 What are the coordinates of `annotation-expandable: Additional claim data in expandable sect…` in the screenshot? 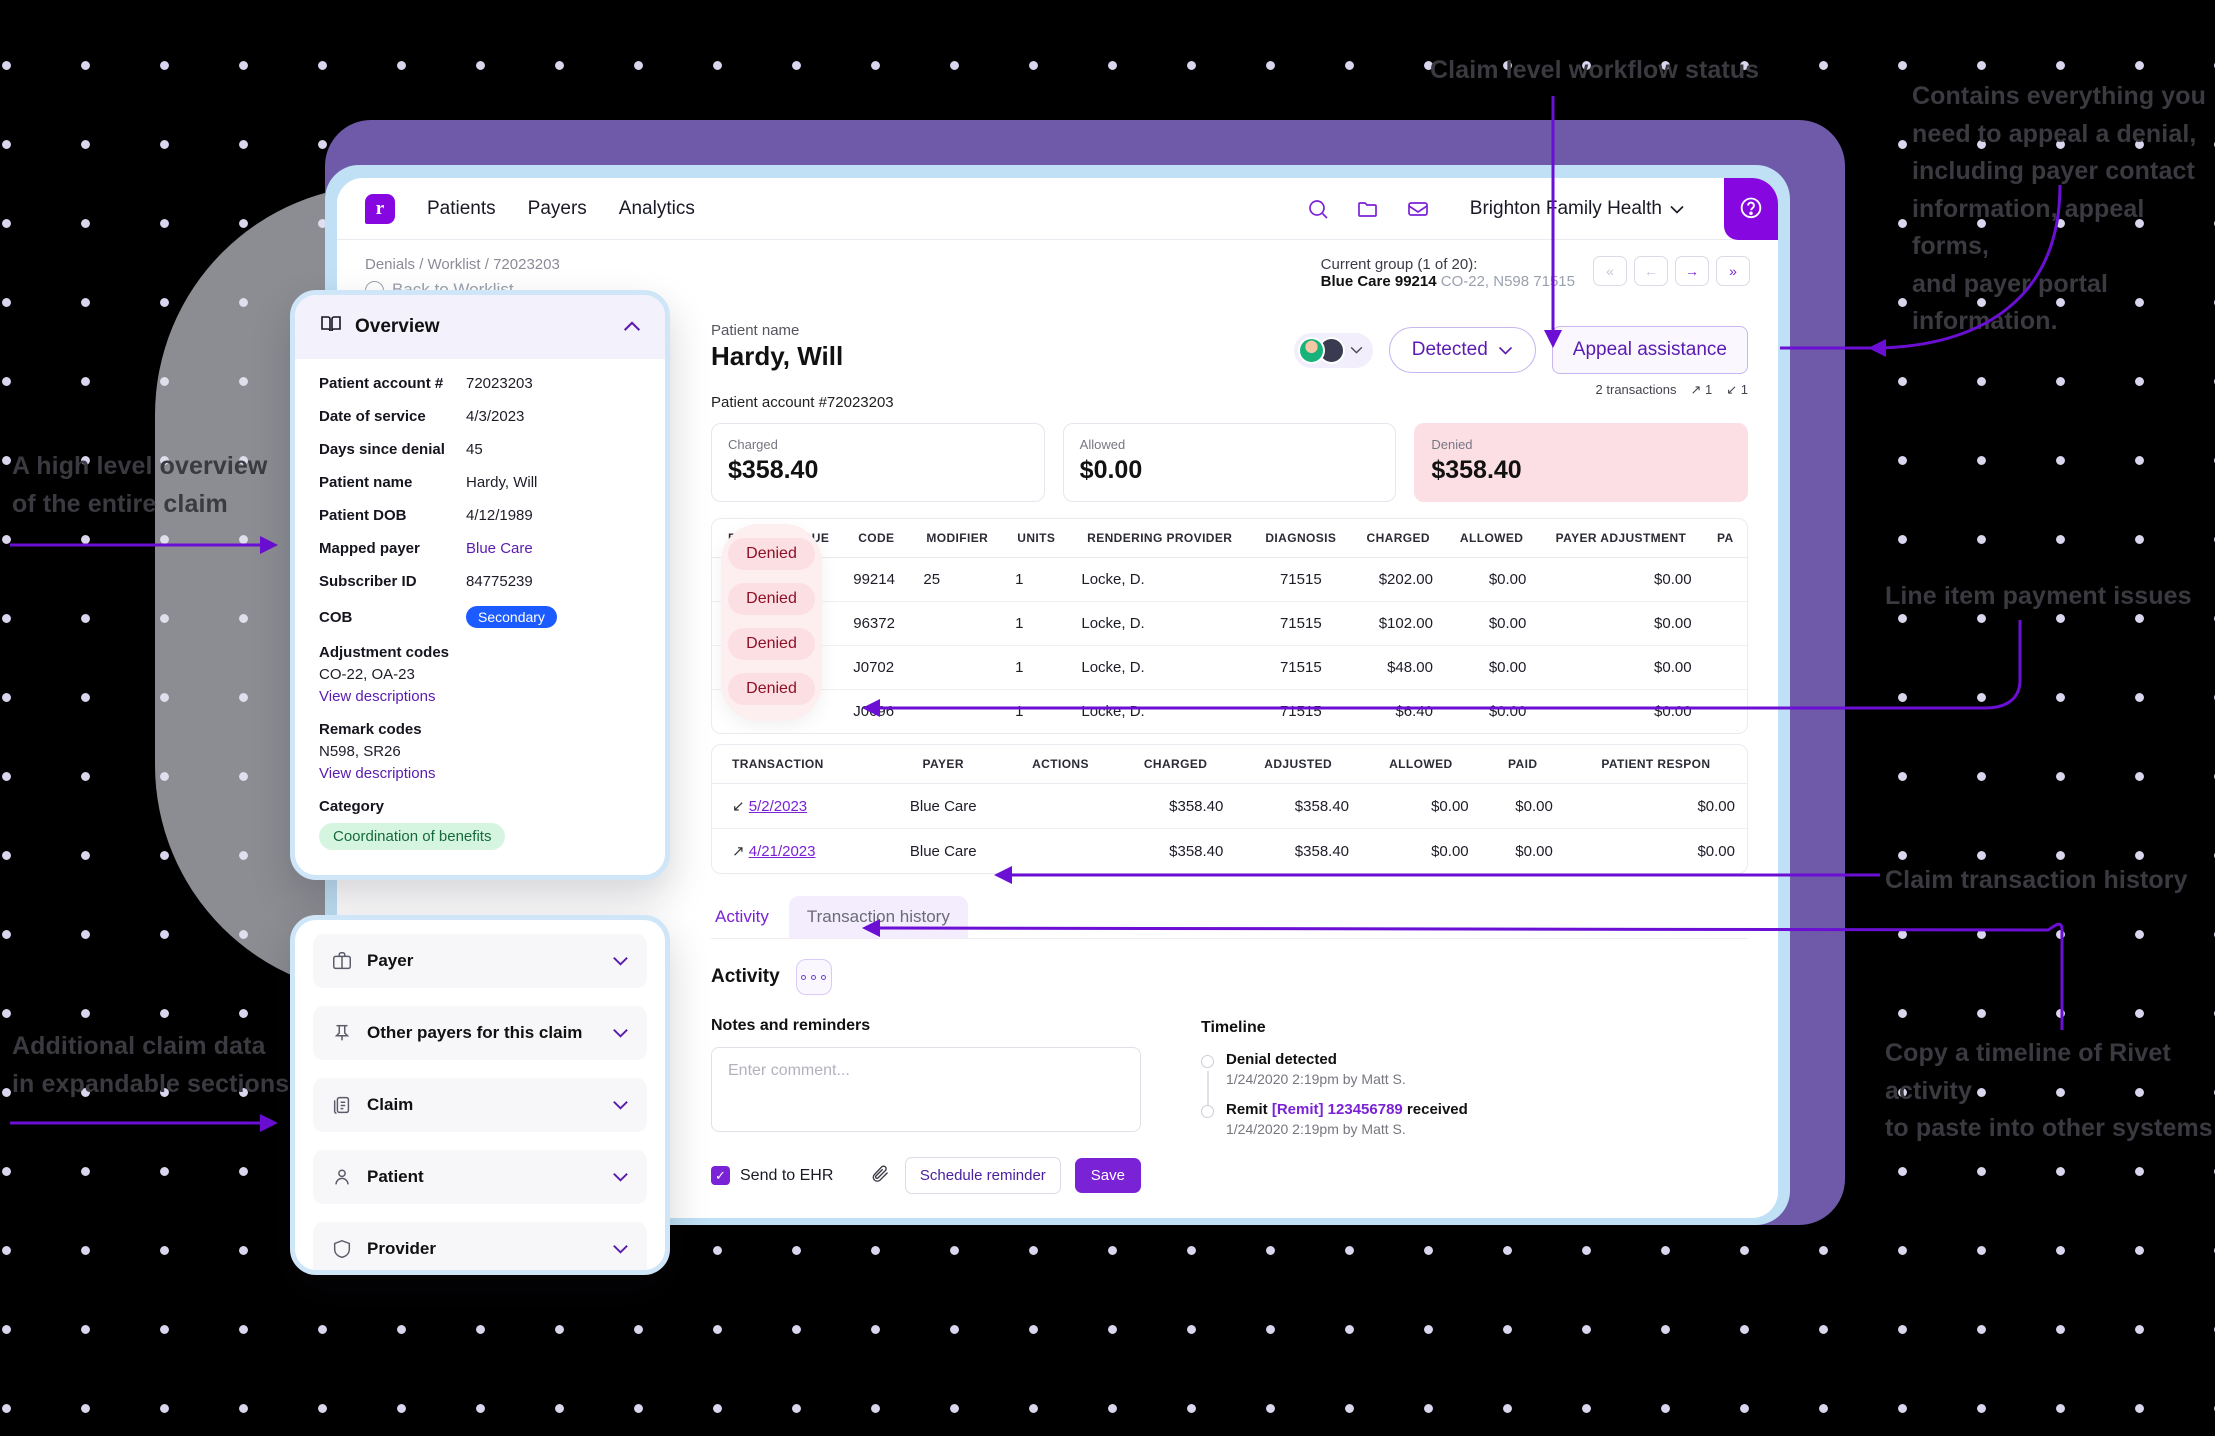 It's located at (151, 1065).